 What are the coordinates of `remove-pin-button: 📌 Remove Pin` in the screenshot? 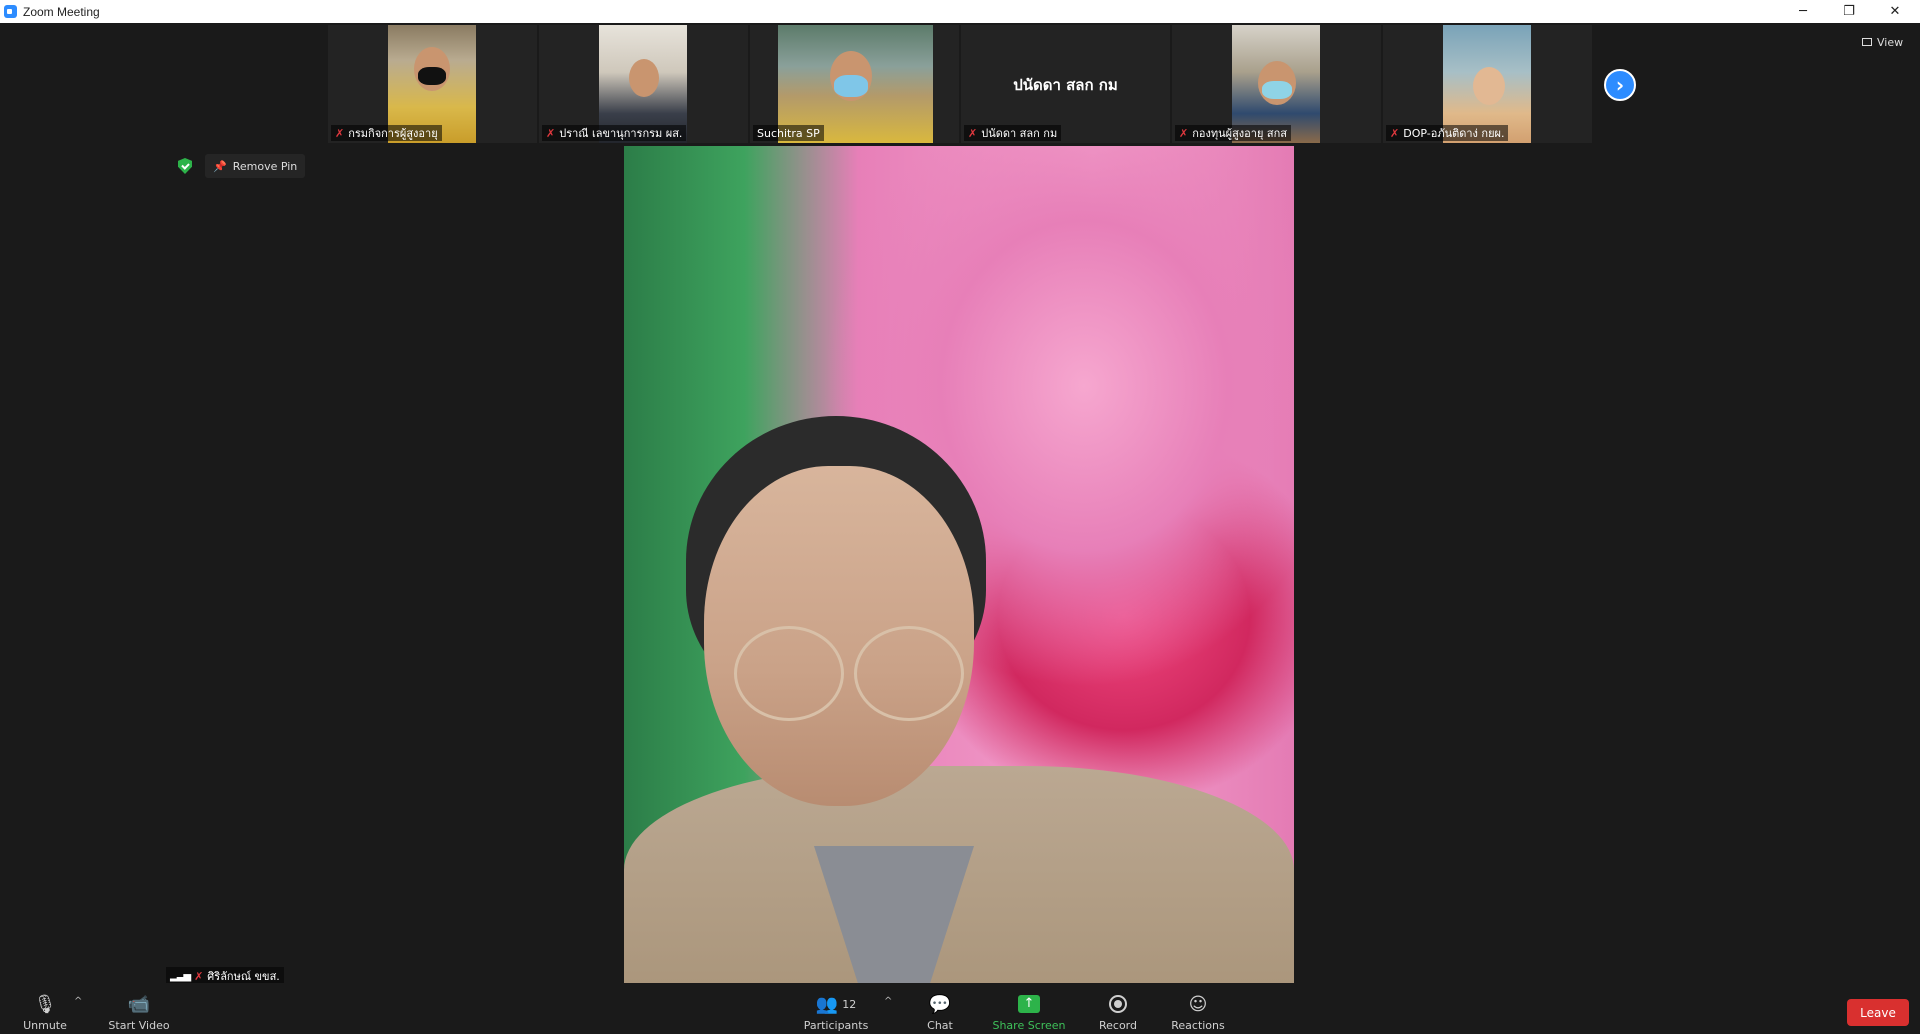 It's located at (255, 166).